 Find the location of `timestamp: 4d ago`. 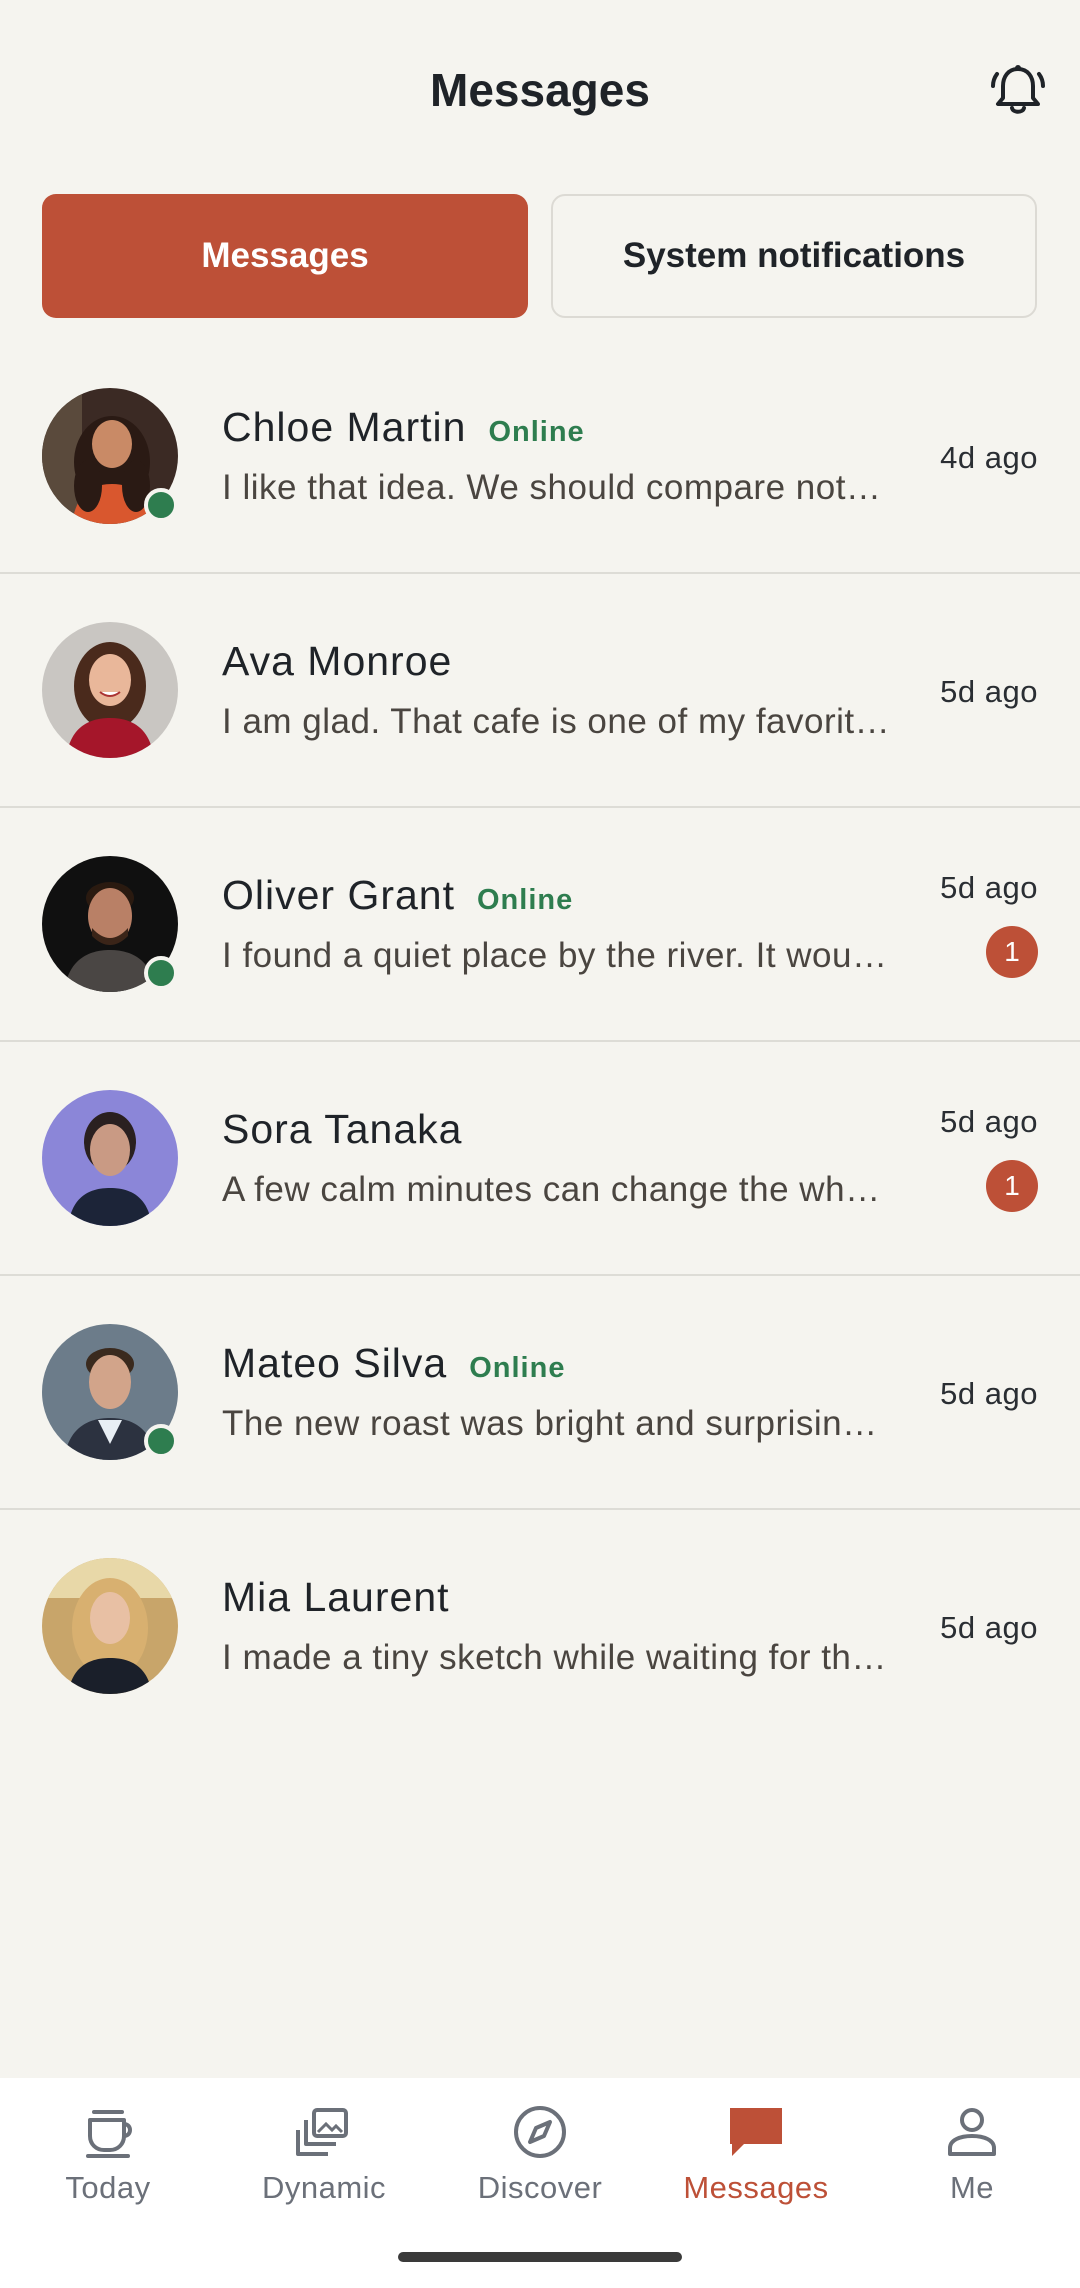

timestamp: 4d ago is located at coordinates (989, 457).